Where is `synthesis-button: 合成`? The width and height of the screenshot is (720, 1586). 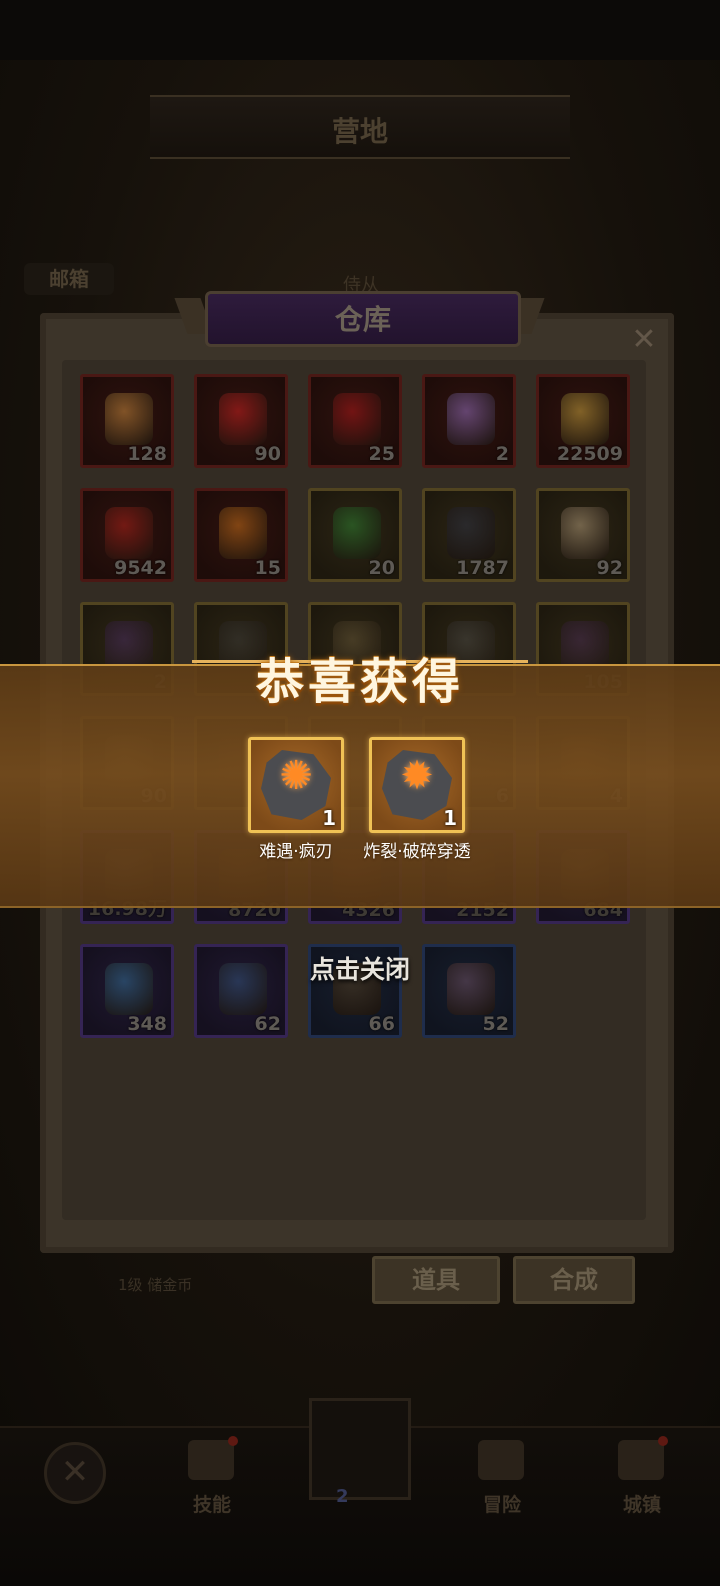 synthesis-button: 合成 is located at coordinates (574, 1280).